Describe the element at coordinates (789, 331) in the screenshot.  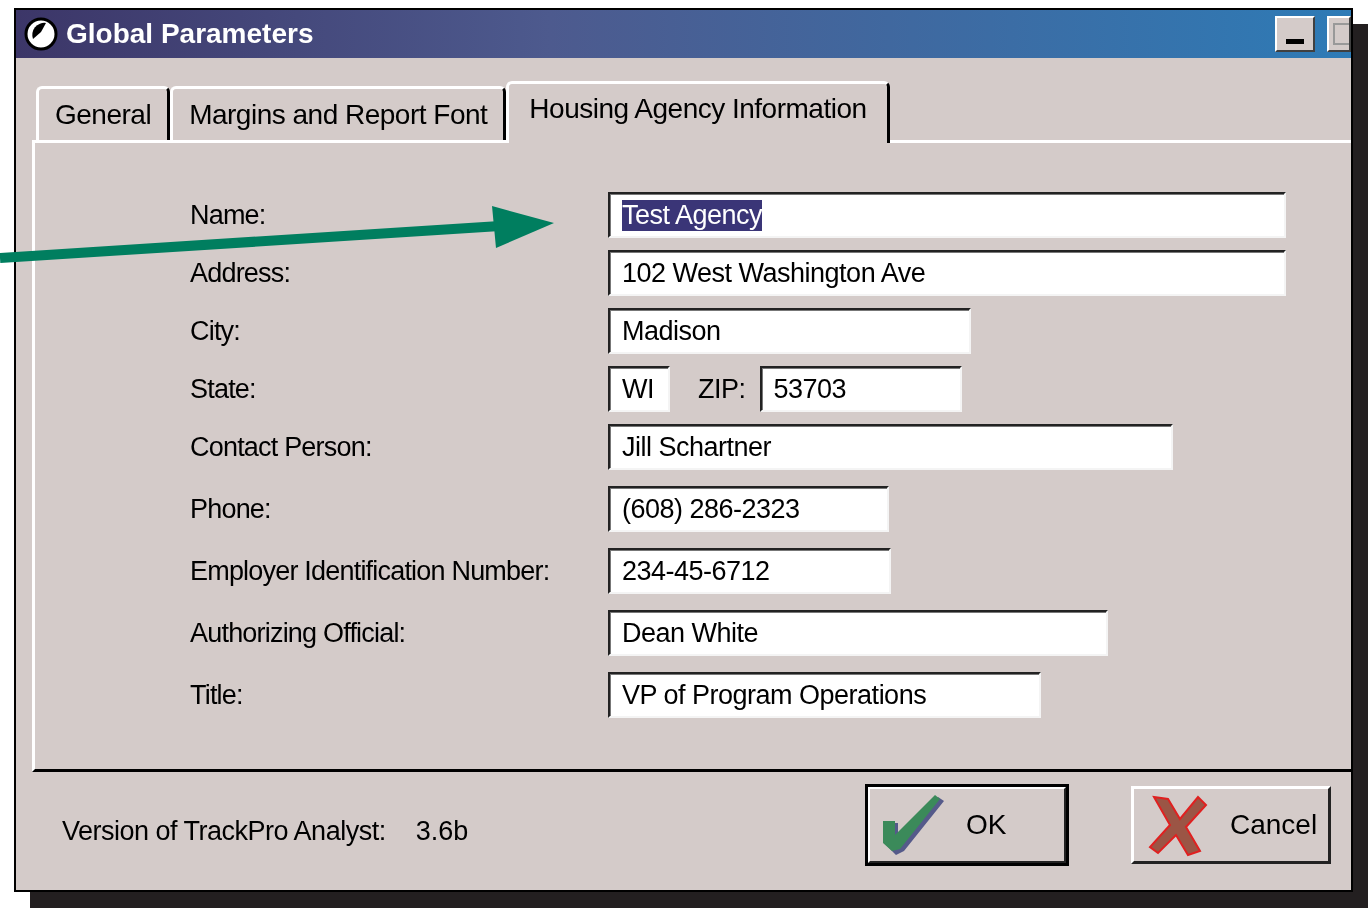
I see `input-field: Madison` at that location.